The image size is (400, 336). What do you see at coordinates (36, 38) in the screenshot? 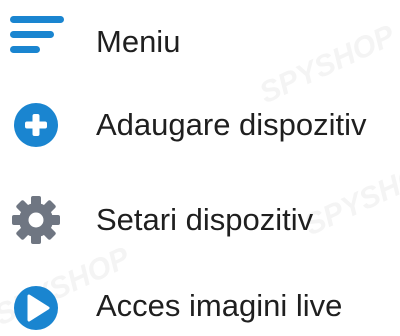
I see `hamburger-menu-icon` at bounding box center [36, 38].